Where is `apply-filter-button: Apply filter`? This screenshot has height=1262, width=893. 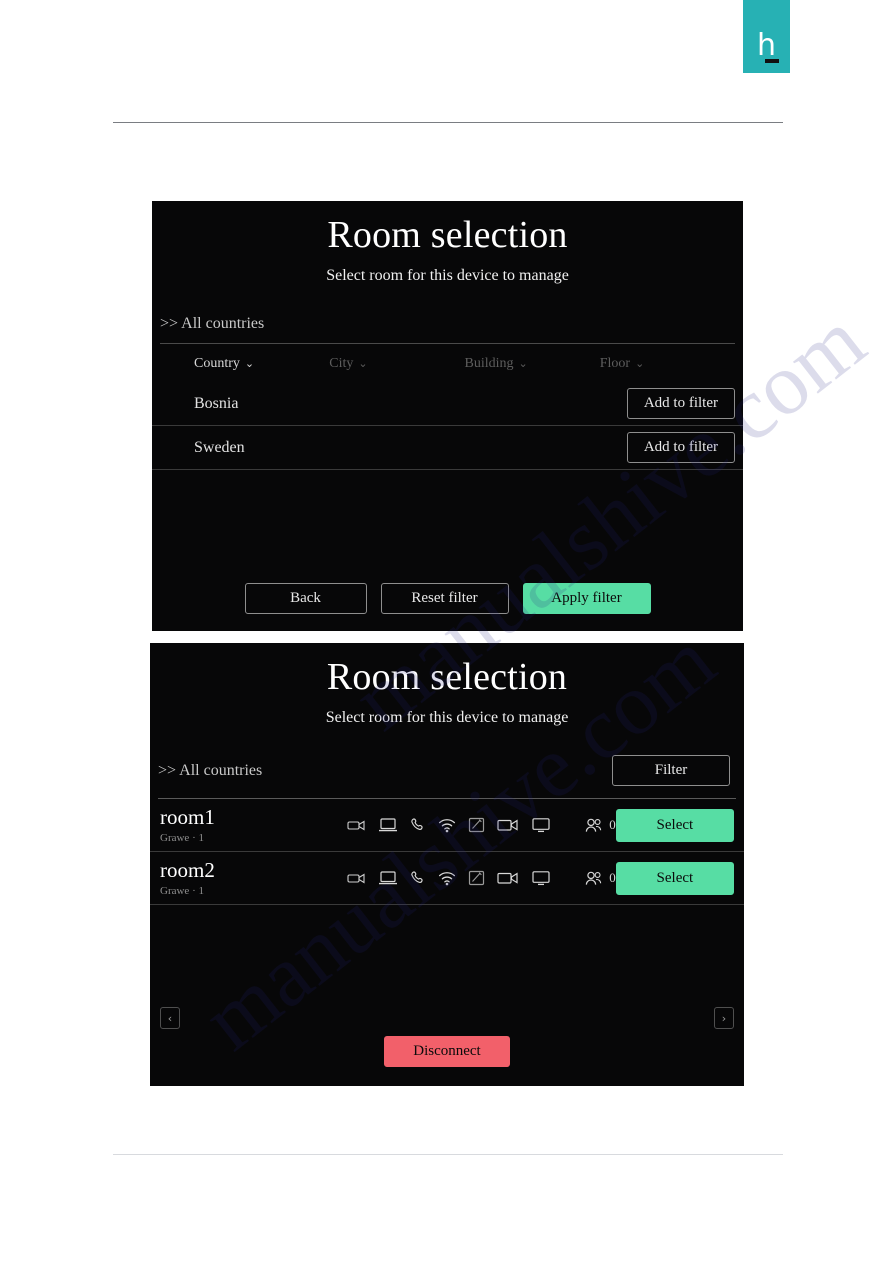
apply-filter-button: Apply filter is located at coordinates (586, 598).